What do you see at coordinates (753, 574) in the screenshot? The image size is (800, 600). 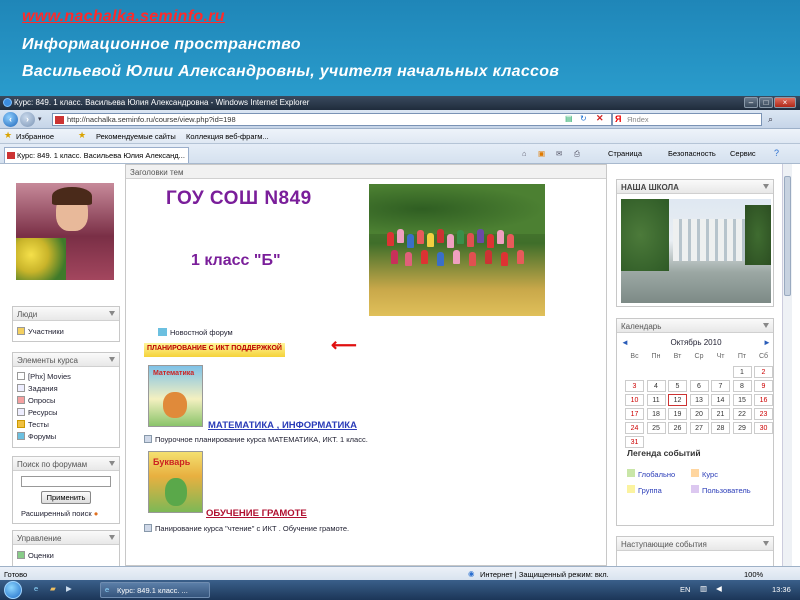 I see `zoom-level: 100%` at bounding box center [753, 574].